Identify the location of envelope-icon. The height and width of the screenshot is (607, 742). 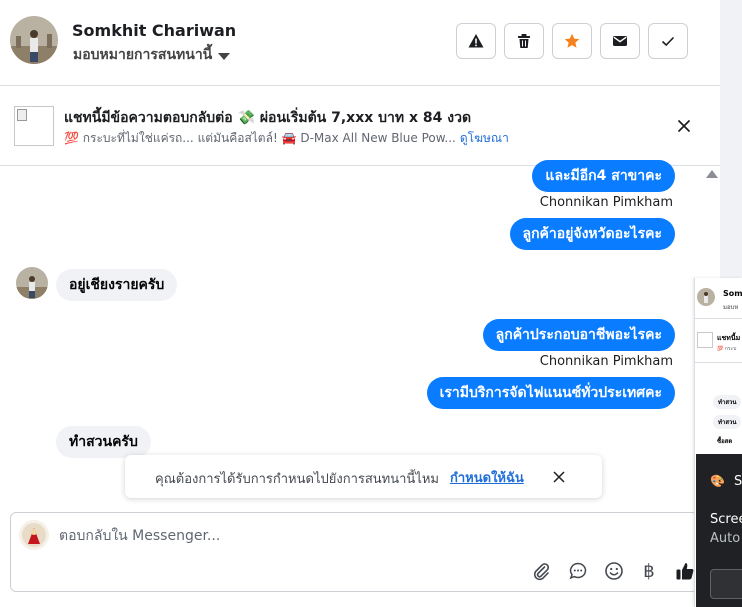
(620, 41).